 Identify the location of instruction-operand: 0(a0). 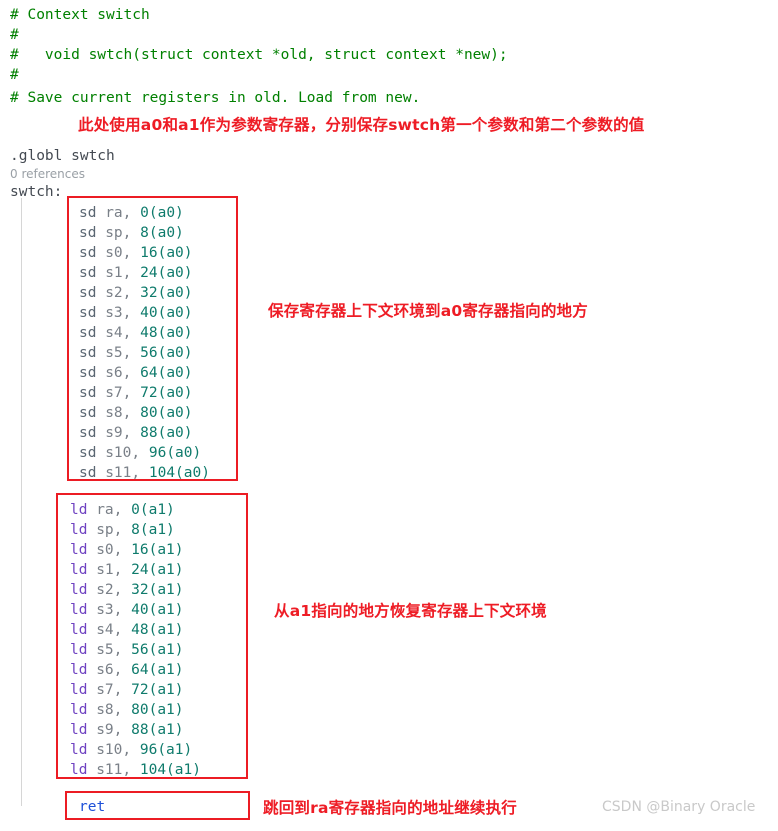
(162, 213).